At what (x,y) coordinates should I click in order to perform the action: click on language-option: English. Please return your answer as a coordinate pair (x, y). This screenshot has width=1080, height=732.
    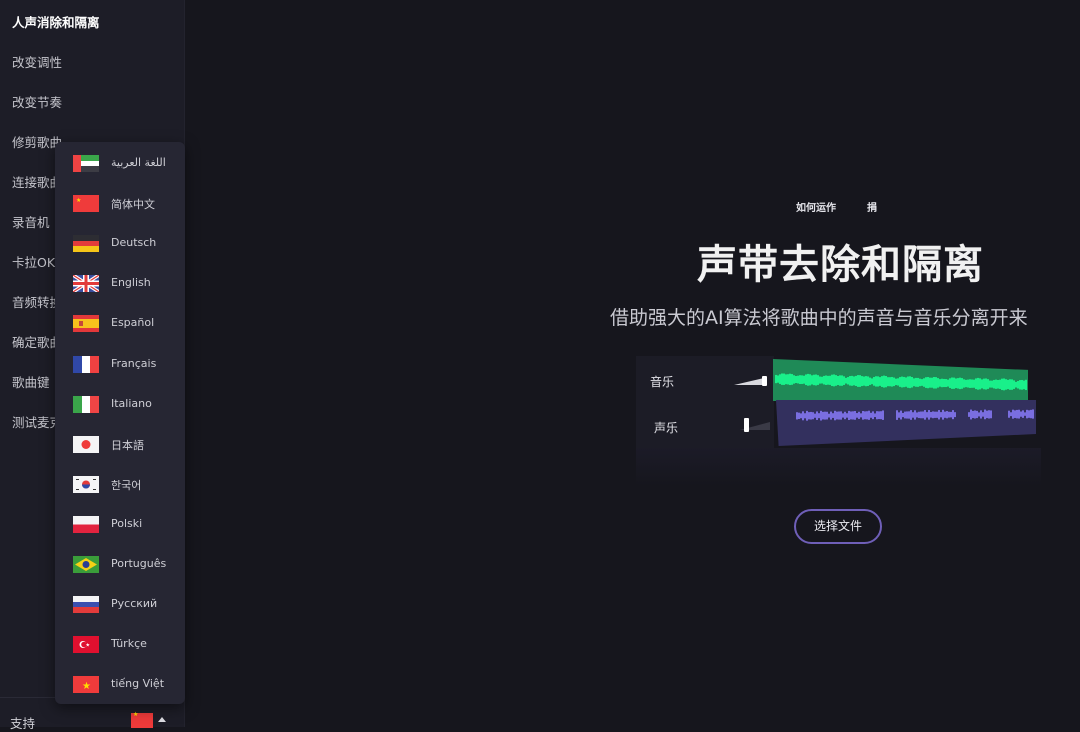
    Looking at the image, I should click on (120, 282).